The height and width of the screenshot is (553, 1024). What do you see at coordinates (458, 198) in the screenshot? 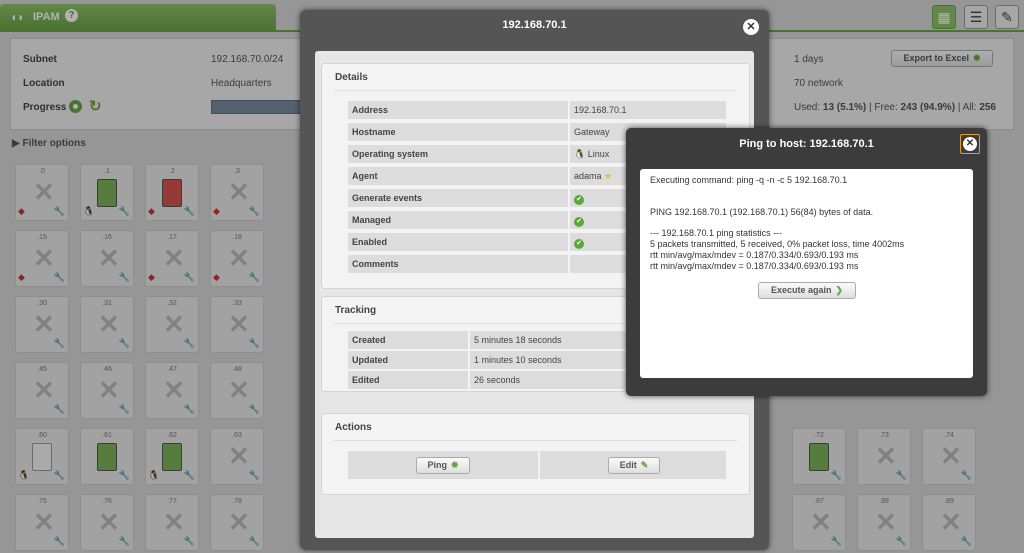
I see `details-key: Generate events` at bounding box center [458, 198].